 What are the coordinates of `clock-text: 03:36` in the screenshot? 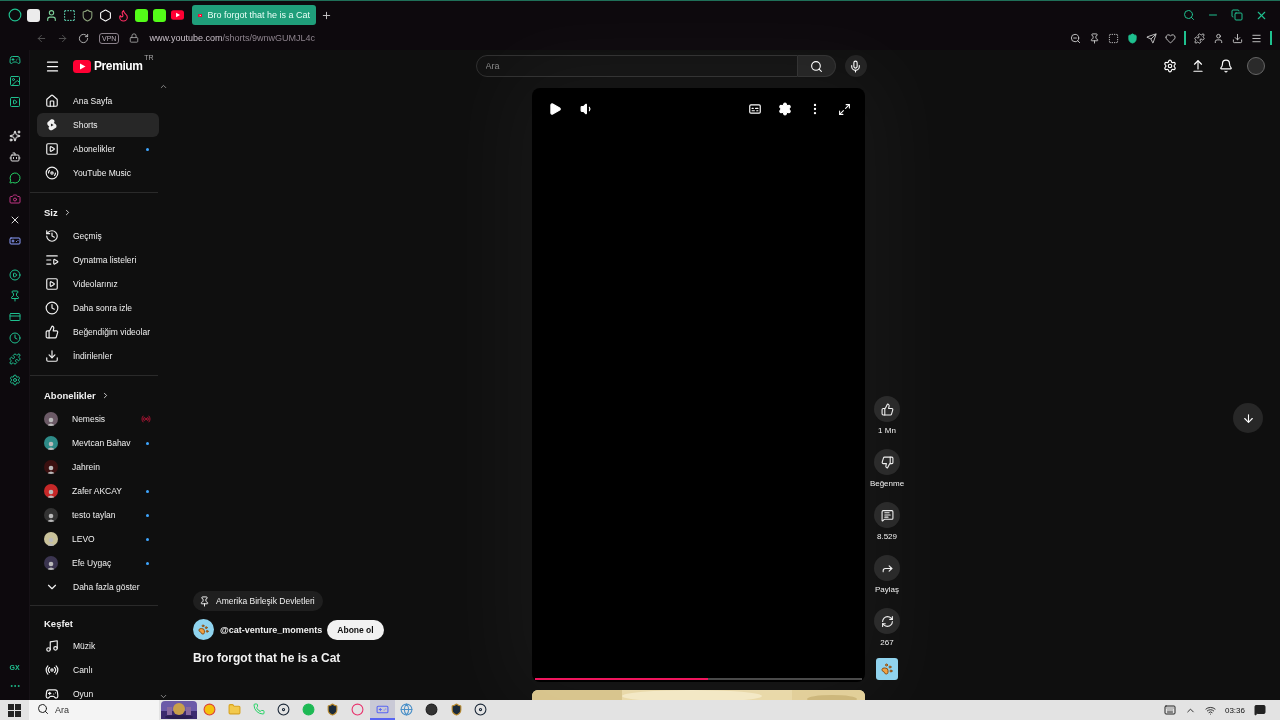 It's located at (1234, 710).